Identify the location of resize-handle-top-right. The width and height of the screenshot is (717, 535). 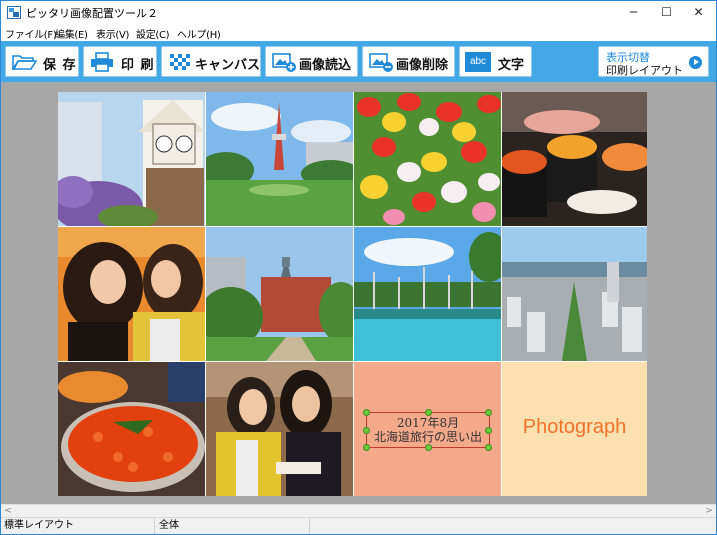
(488, 412).